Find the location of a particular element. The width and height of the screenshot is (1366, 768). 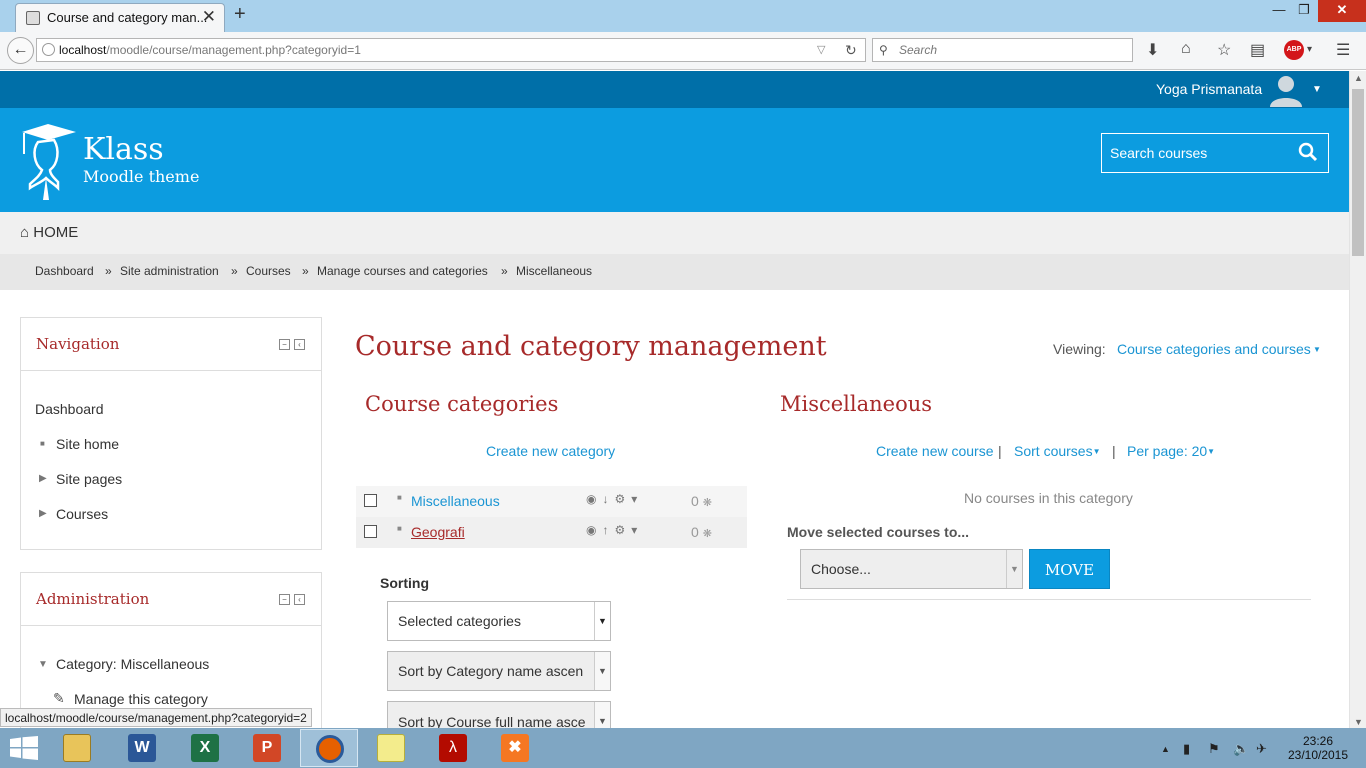

category-course-count: 0 ❋ is located at coordinates (701, 532).